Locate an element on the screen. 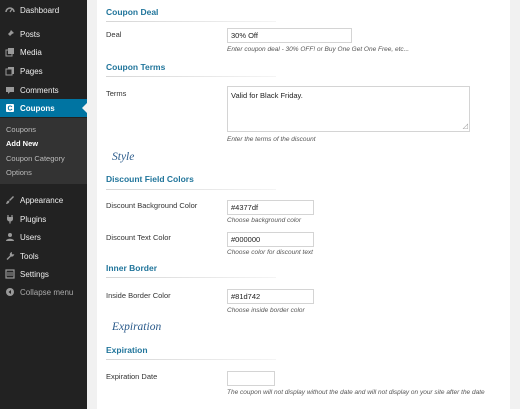 Image resolution: width=520 pixels, height=409 pixels. menu-coupons: C Coupons is located at coordinates (43, 108).